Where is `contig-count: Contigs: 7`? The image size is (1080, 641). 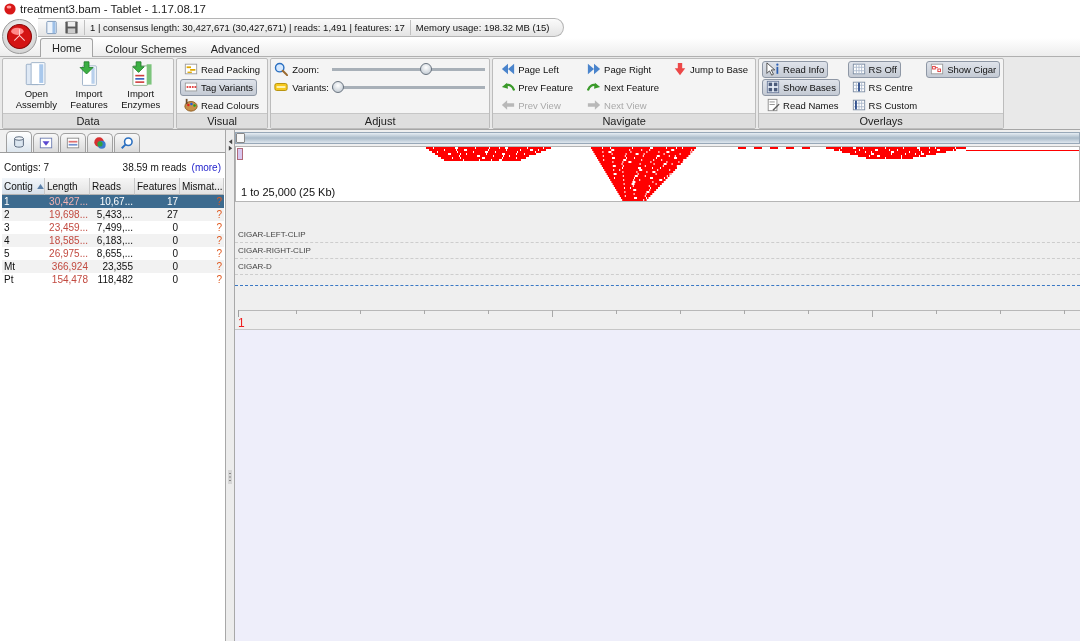
contig-count: Contigs: 7 is located at coordinates (27, 167).